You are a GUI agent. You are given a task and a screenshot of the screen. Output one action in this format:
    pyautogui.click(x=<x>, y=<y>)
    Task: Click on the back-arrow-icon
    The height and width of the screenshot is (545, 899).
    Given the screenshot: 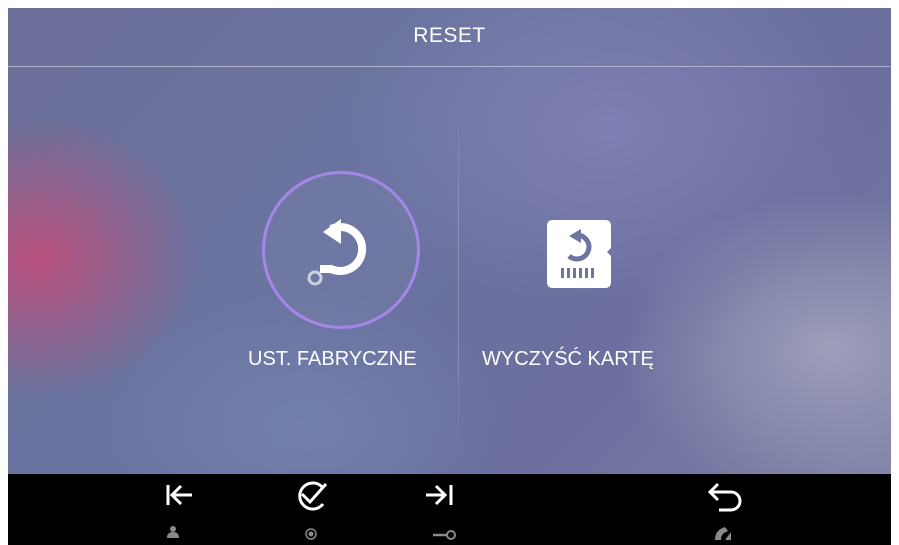 What is the action you would take?
    pyautogui.click(x=724, y=497)
    